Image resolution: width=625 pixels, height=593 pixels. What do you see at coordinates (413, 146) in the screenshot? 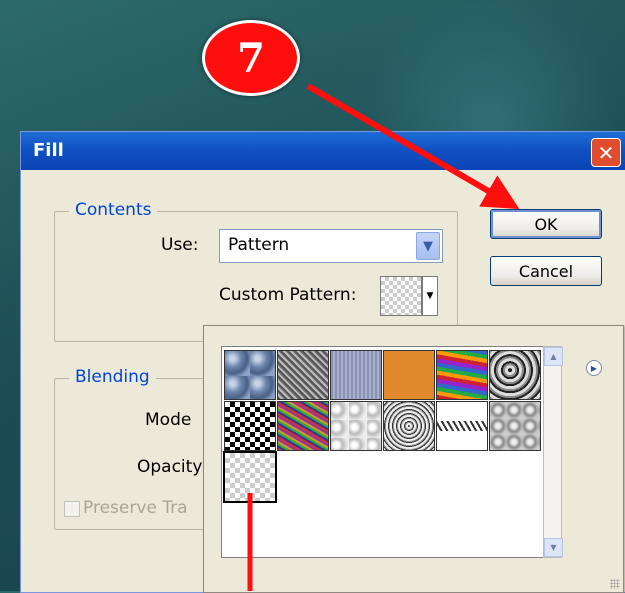
I see `arrow-to-ok-button` at bounding box center [413, 146].